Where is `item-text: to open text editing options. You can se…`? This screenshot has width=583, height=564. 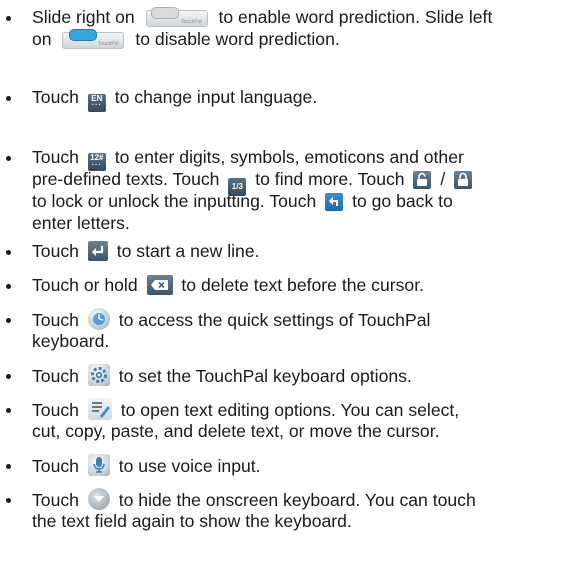 item-text: to open text editing options. You can se… is located at coordinates (290, 410).